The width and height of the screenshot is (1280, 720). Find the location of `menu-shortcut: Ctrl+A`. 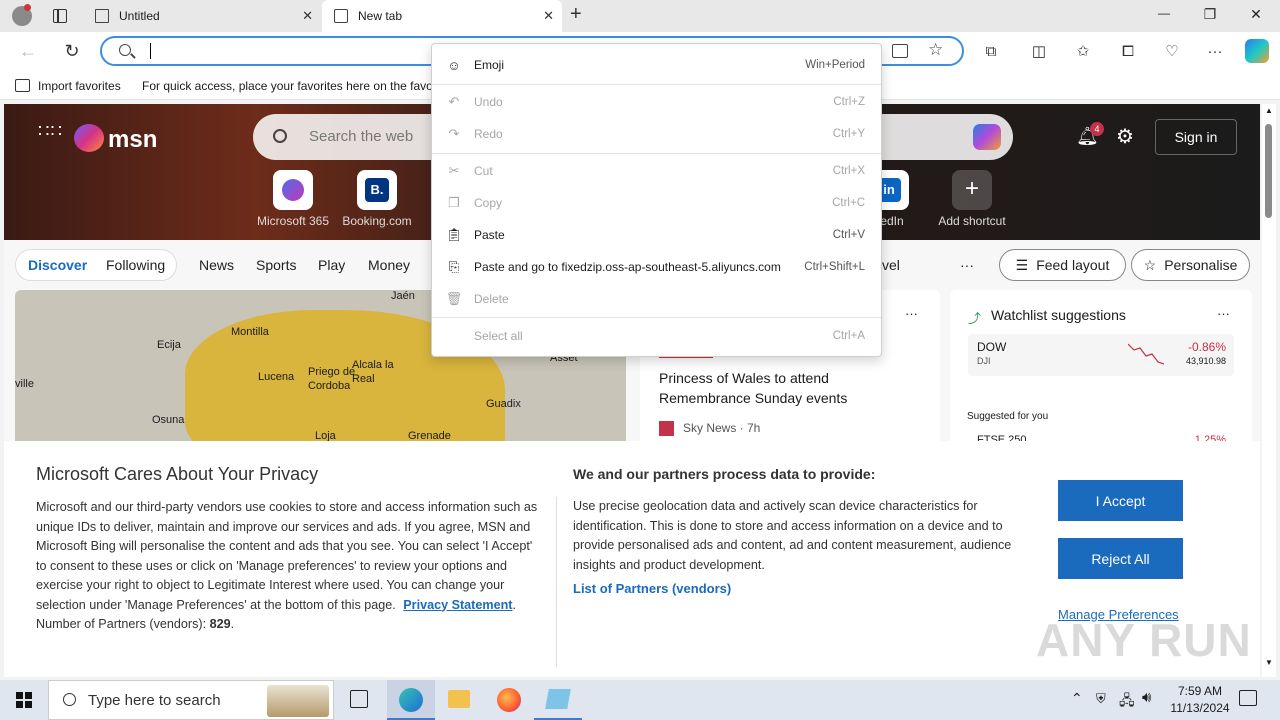

menu-shortcut: Ctrl+A is located at coordinates (848, 336).